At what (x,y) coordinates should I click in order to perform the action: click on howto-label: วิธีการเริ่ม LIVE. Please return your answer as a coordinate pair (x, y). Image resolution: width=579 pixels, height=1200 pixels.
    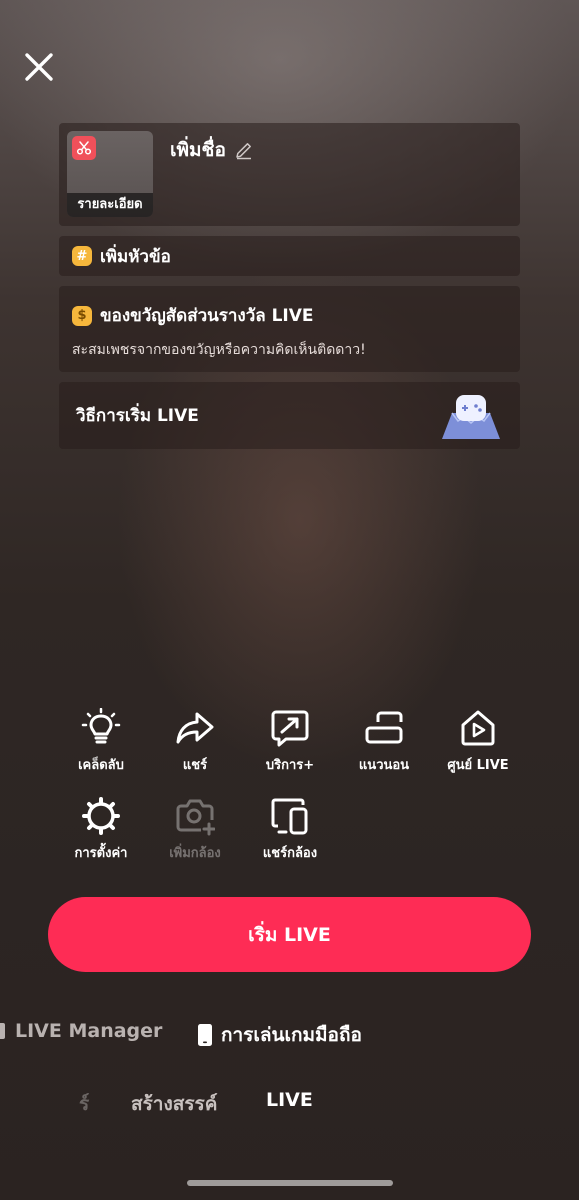
    Looking at the image, I should click on (137, 416).